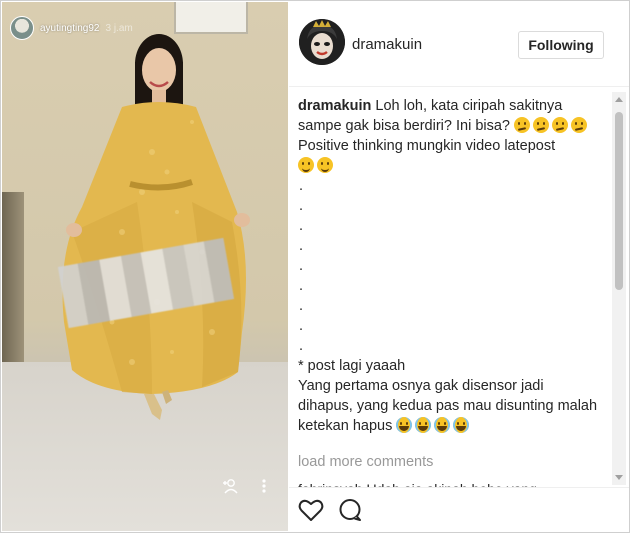 This screenshot has height=533, width=630. I want to click on comment-line-2: Positive thinking mungkin video latepost, so click(427, 146).